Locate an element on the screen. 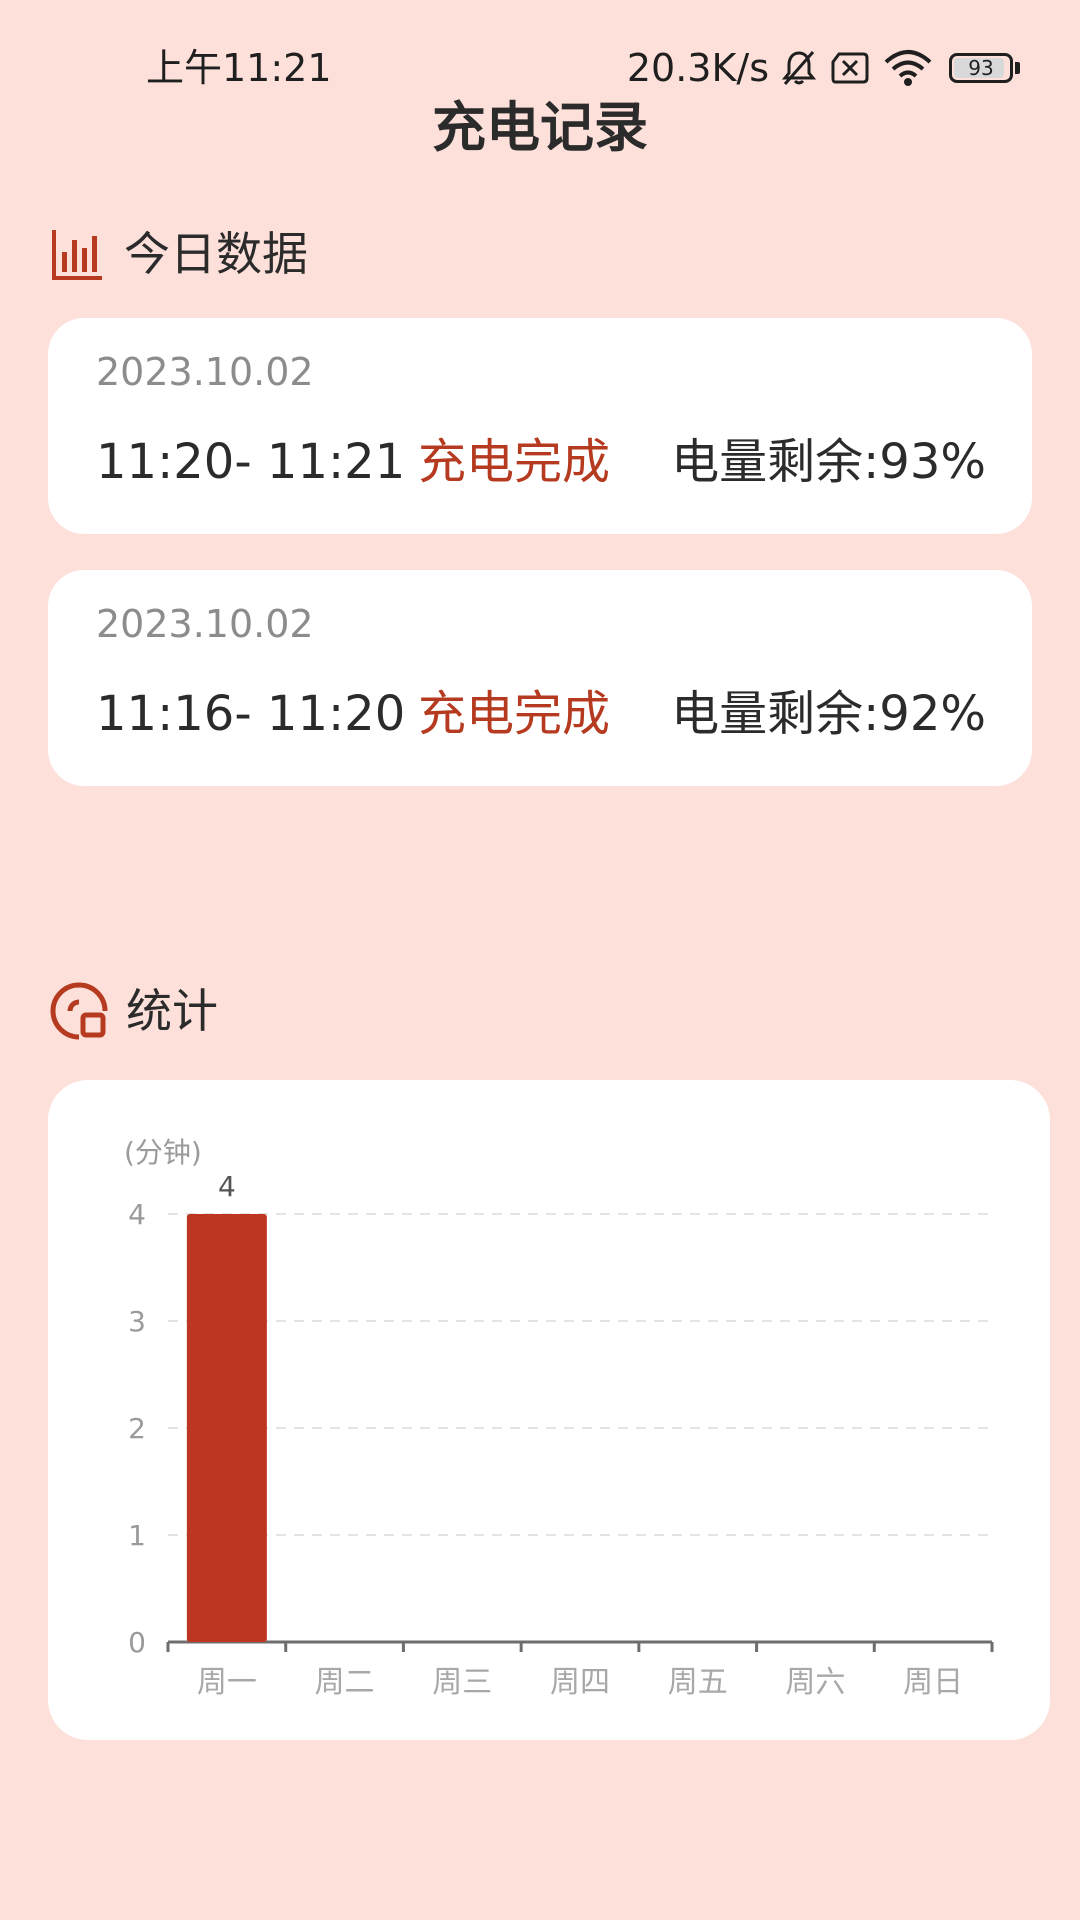  y-tick-label: 4 is located at coordinates (137, 1214).